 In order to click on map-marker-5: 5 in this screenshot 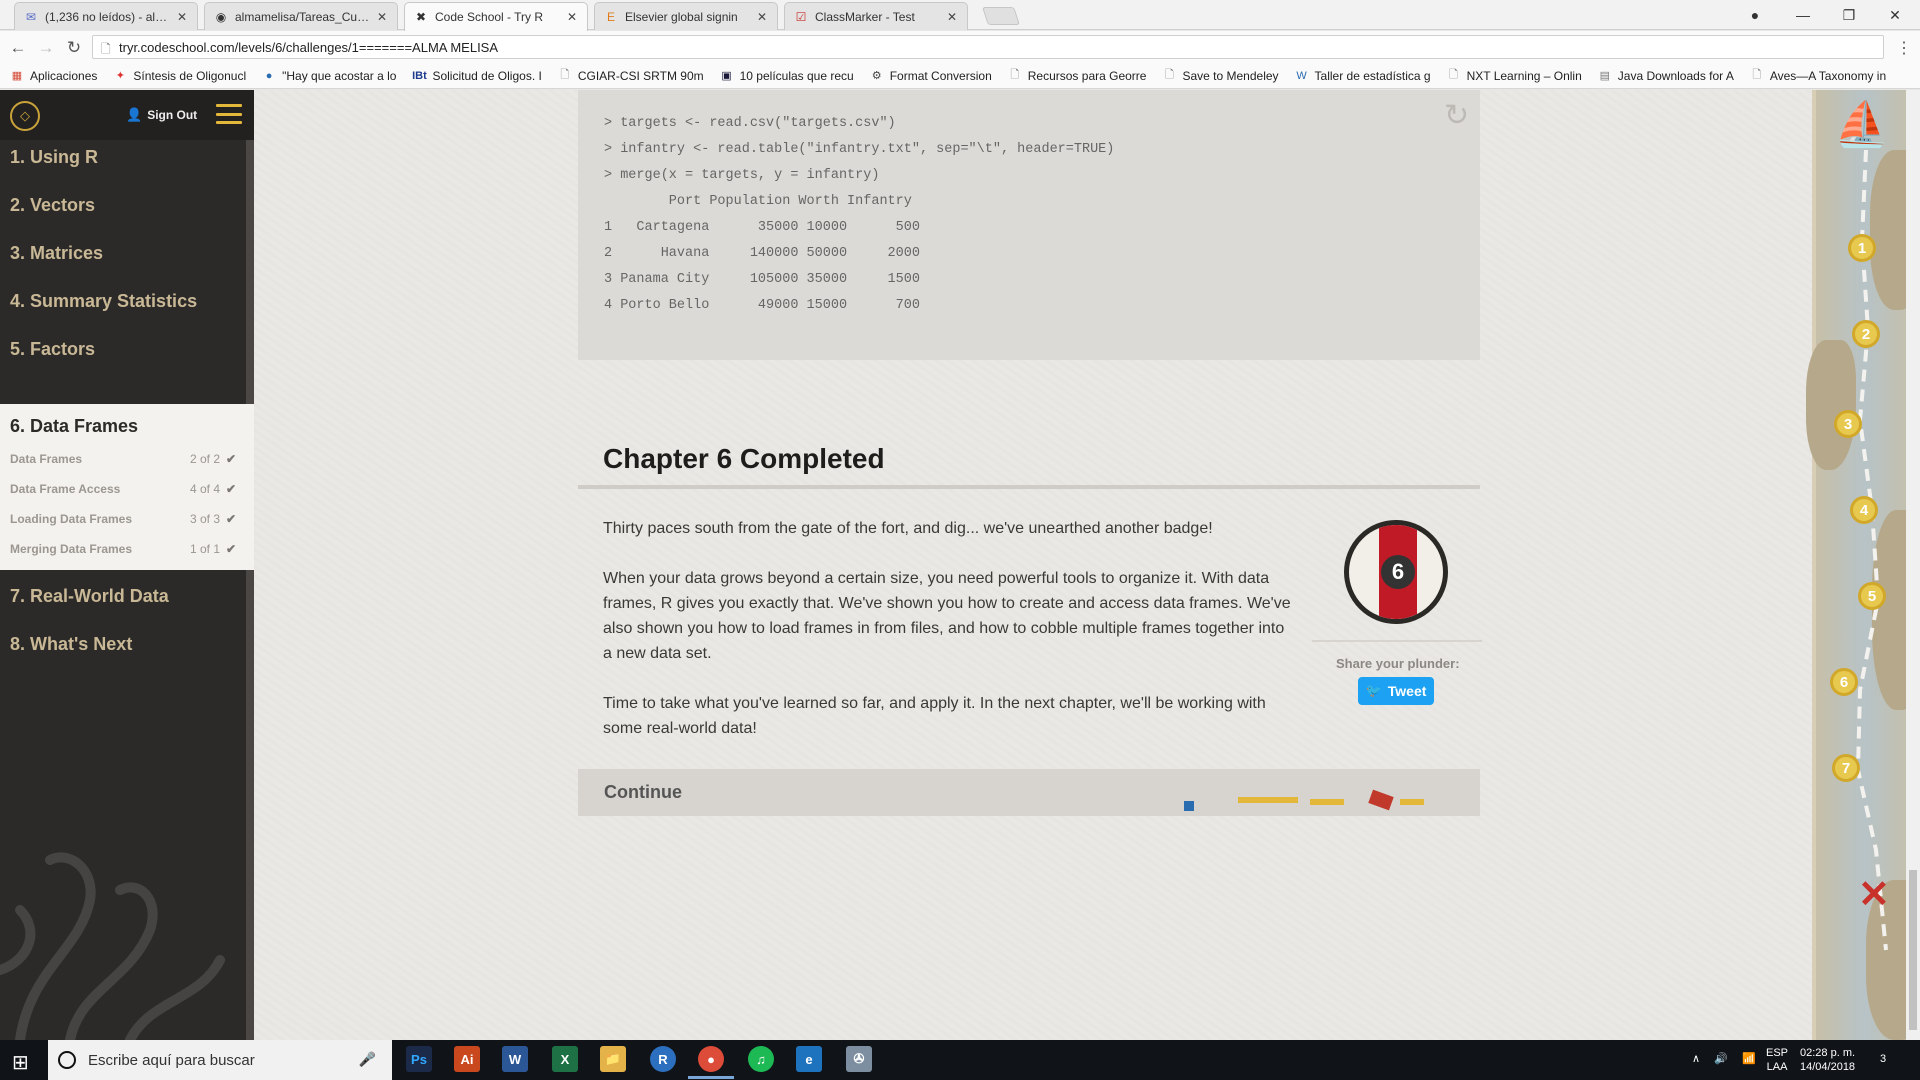, I will do `click(1872, 596)`.